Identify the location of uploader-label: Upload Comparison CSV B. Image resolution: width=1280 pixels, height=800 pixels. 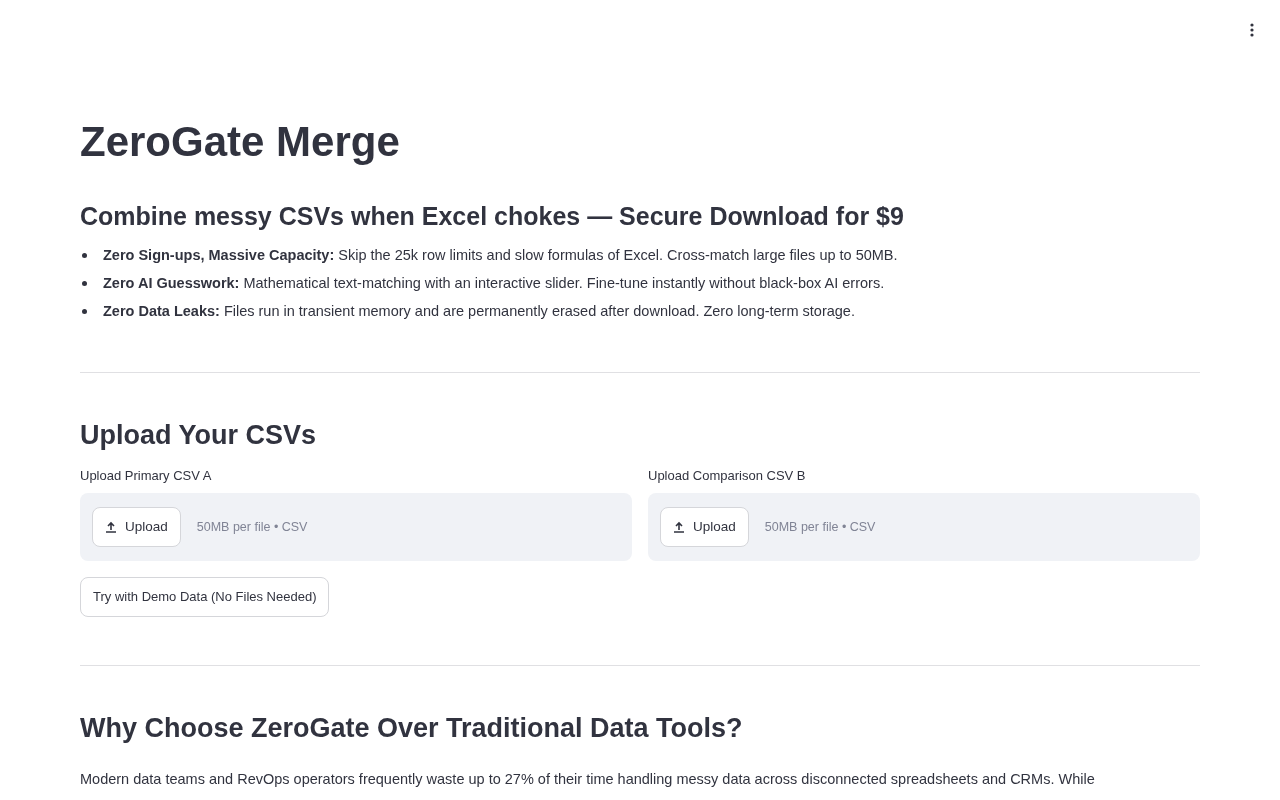
(727, 476).